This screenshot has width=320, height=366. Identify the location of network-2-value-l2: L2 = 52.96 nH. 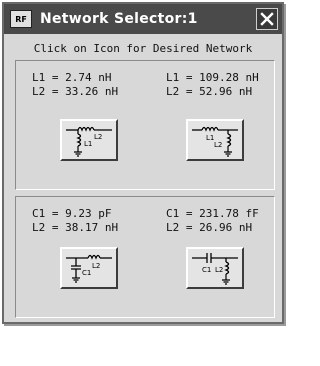
(209, 91).